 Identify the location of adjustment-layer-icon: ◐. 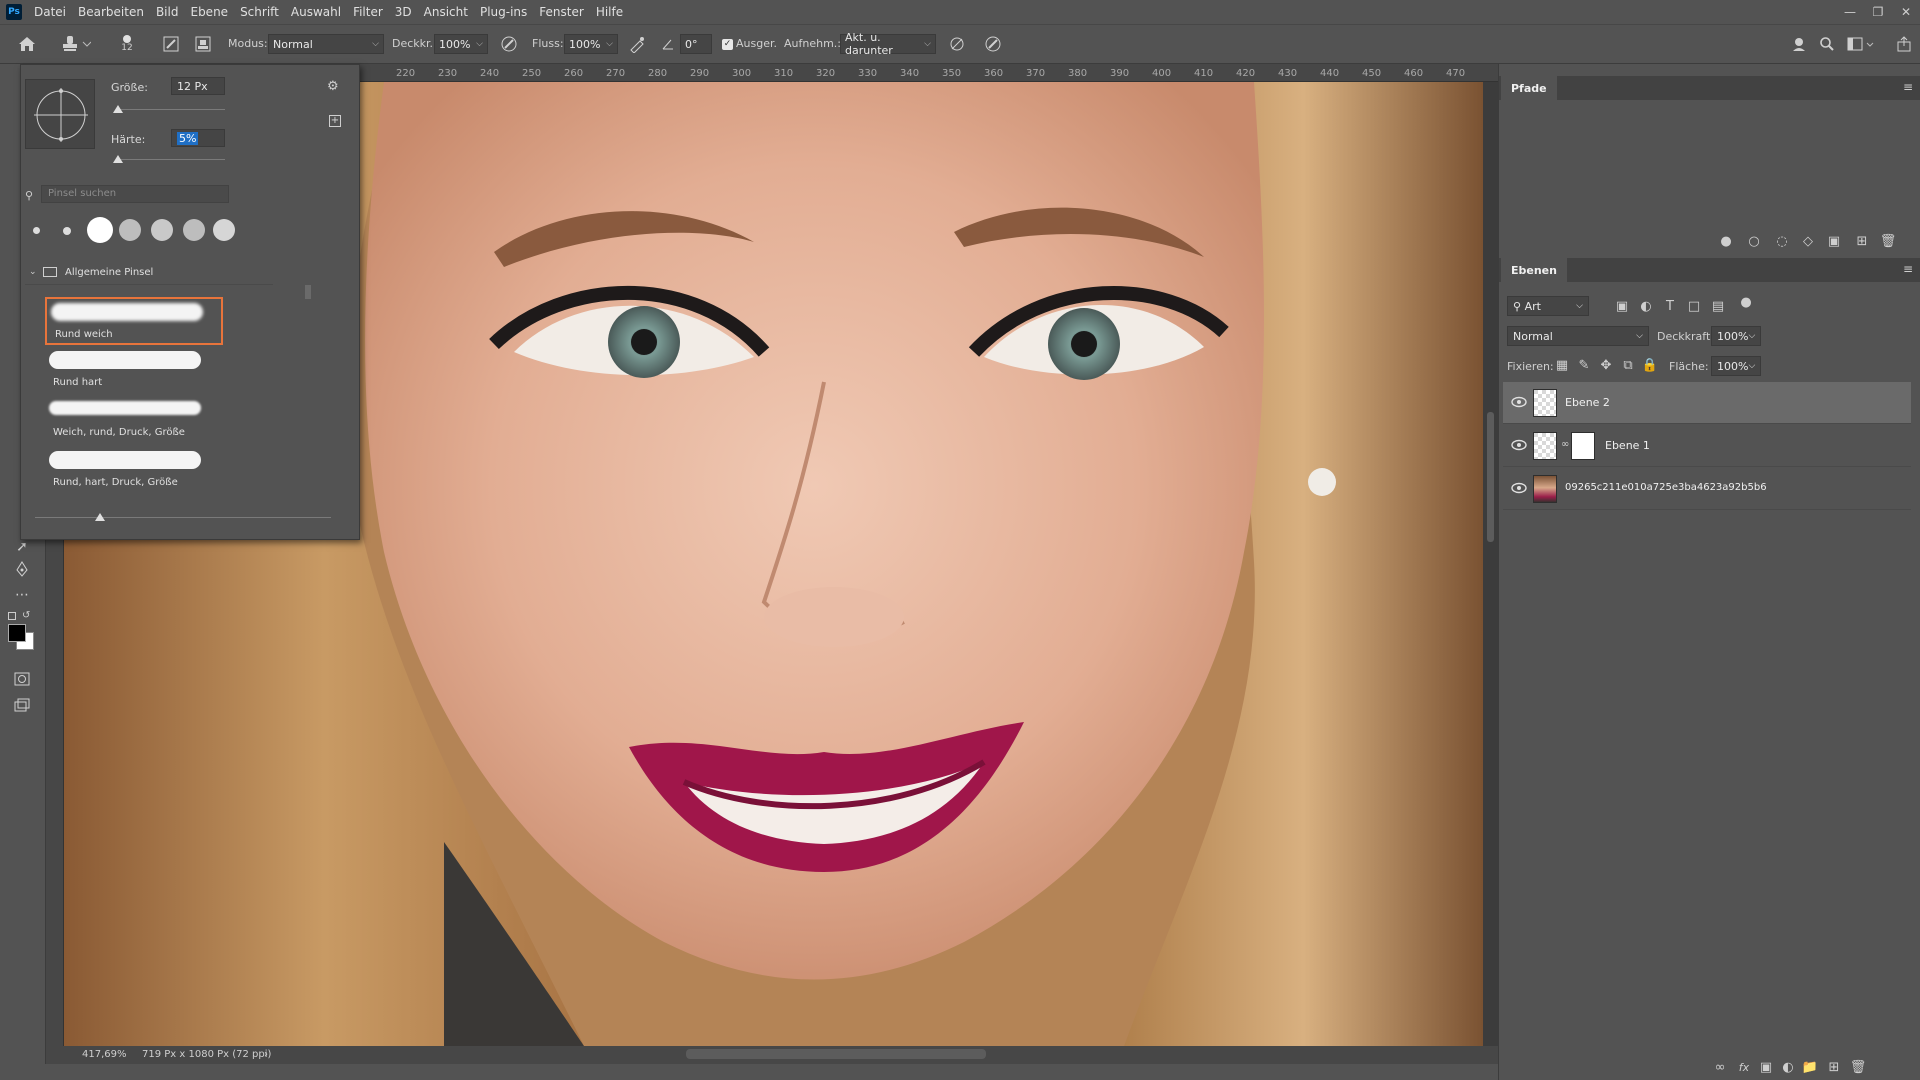
(1788, 1067).